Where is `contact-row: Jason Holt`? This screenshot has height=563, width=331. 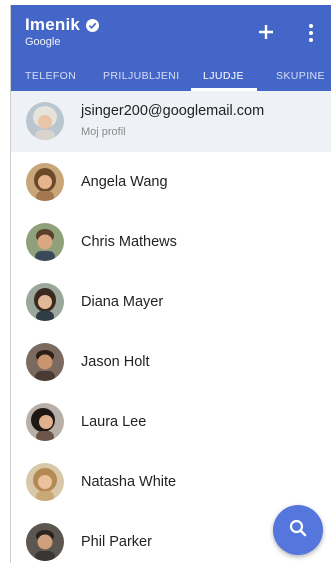
contact-row: Jason Holt is located at coordinates (171, 362).